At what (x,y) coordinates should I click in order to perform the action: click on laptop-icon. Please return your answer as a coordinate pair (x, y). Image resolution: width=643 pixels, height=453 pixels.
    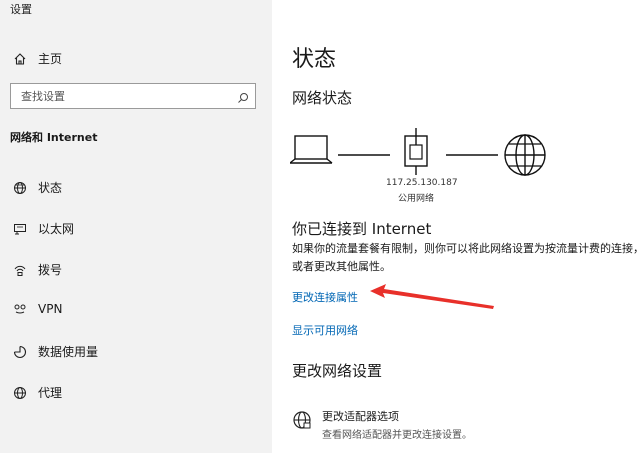
    Looking at the image, I should click on (311, 149).